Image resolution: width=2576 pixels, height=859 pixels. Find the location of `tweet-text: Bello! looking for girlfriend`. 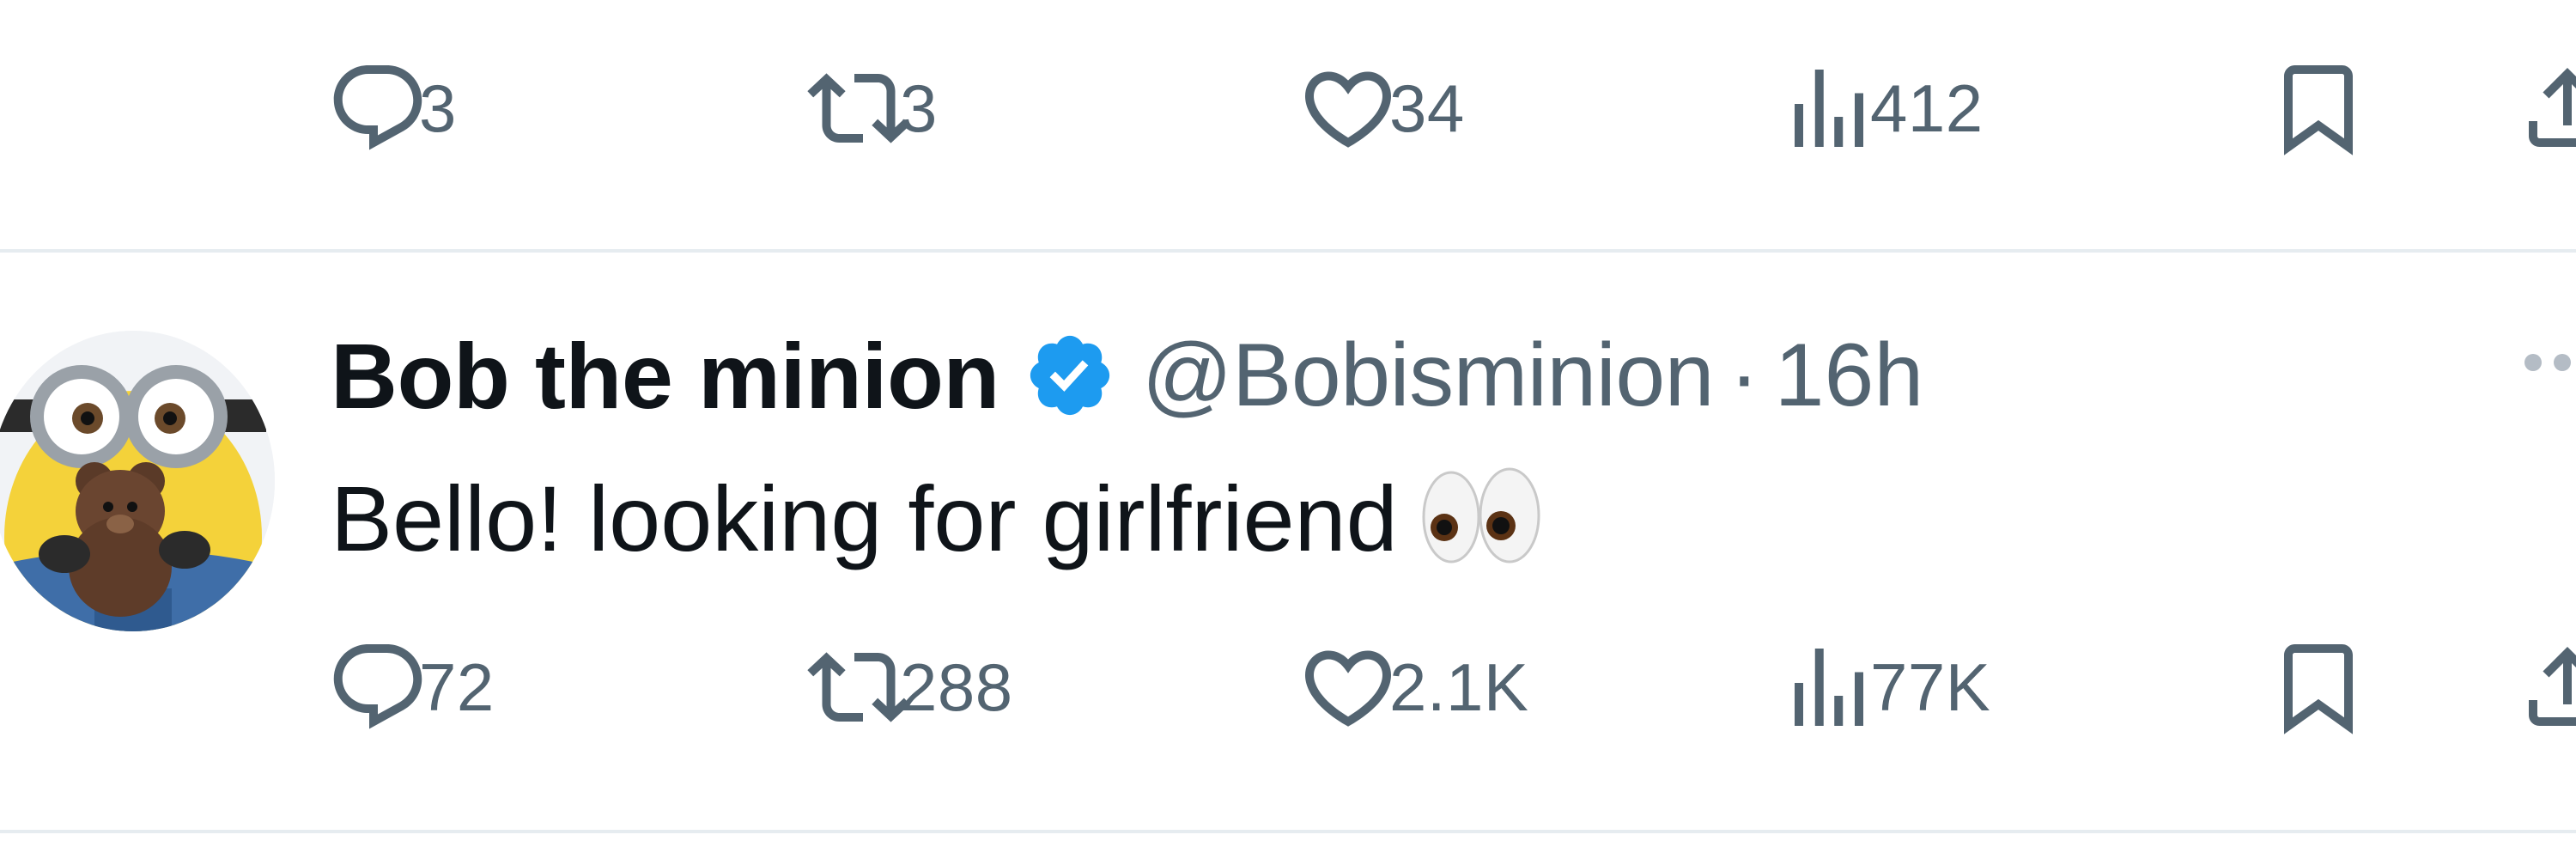

tweet-text: Bello! looking for girlfriend is located at coordinates (937, 526).